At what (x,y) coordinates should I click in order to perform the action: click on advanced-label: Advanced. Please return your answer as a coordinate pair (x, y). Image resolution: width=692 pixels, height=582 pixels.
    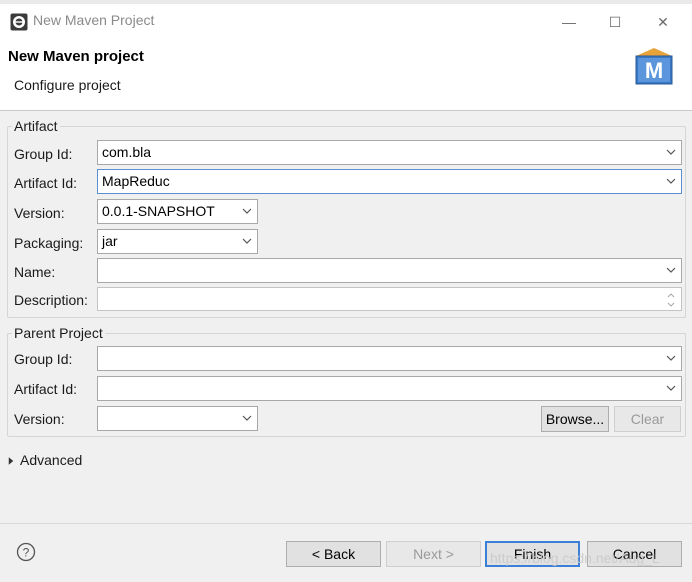
    Looking at the image, I should click on (51, 460).